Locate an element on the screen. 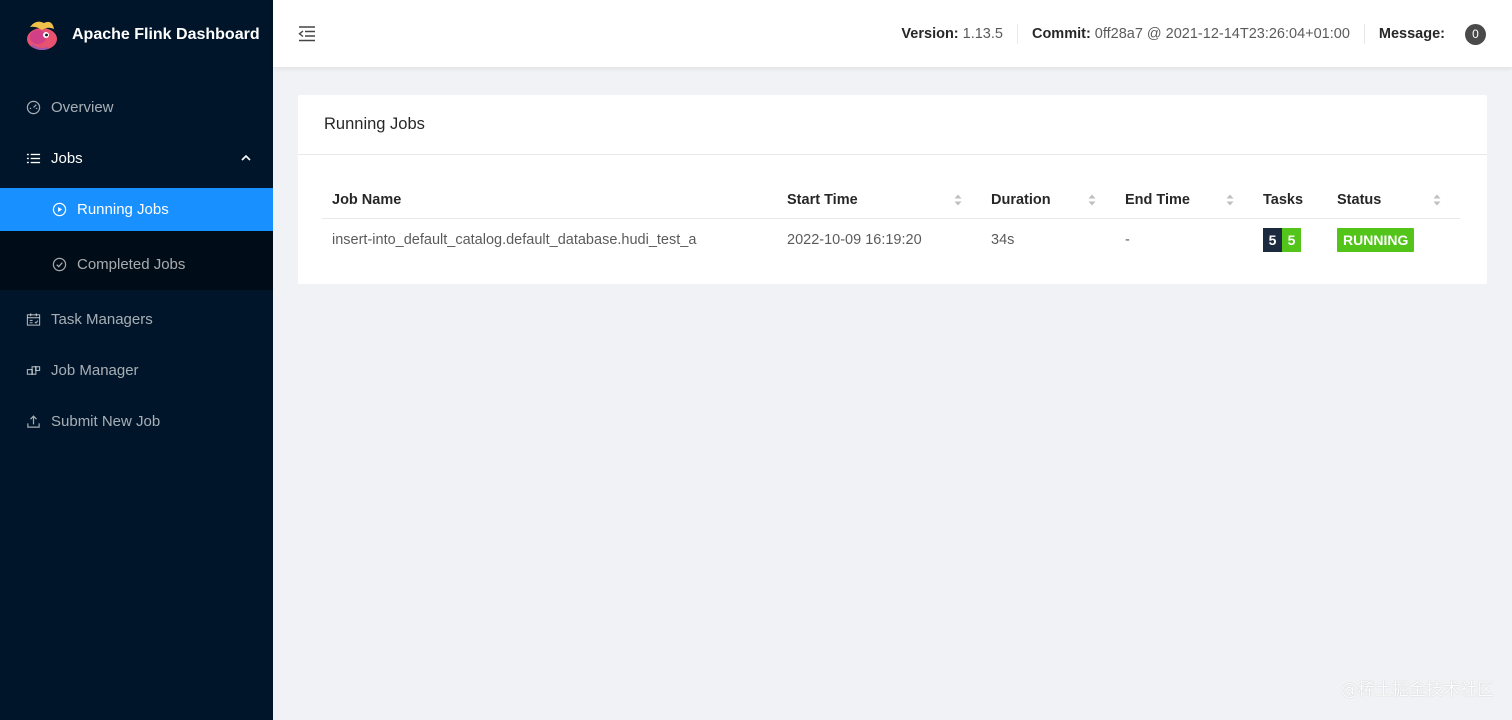 Image resolution: width=1512 pixels, height=720 pixels. start-time-cell: 2022-10-09 16:19:20 is located at coordinates (854, 240).